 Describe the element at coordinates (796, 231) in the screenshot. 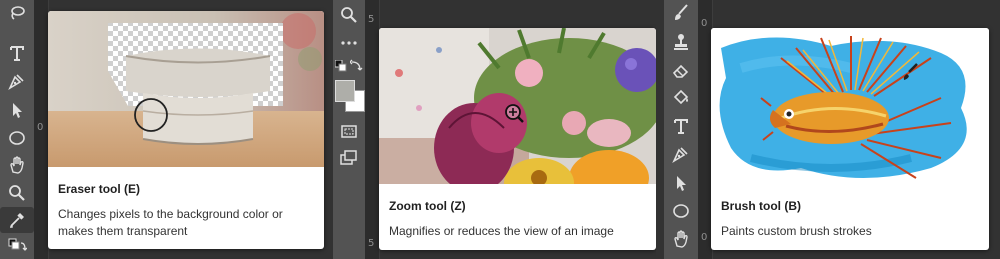

I see `card-description: Paints custom brush strokes` at that location.